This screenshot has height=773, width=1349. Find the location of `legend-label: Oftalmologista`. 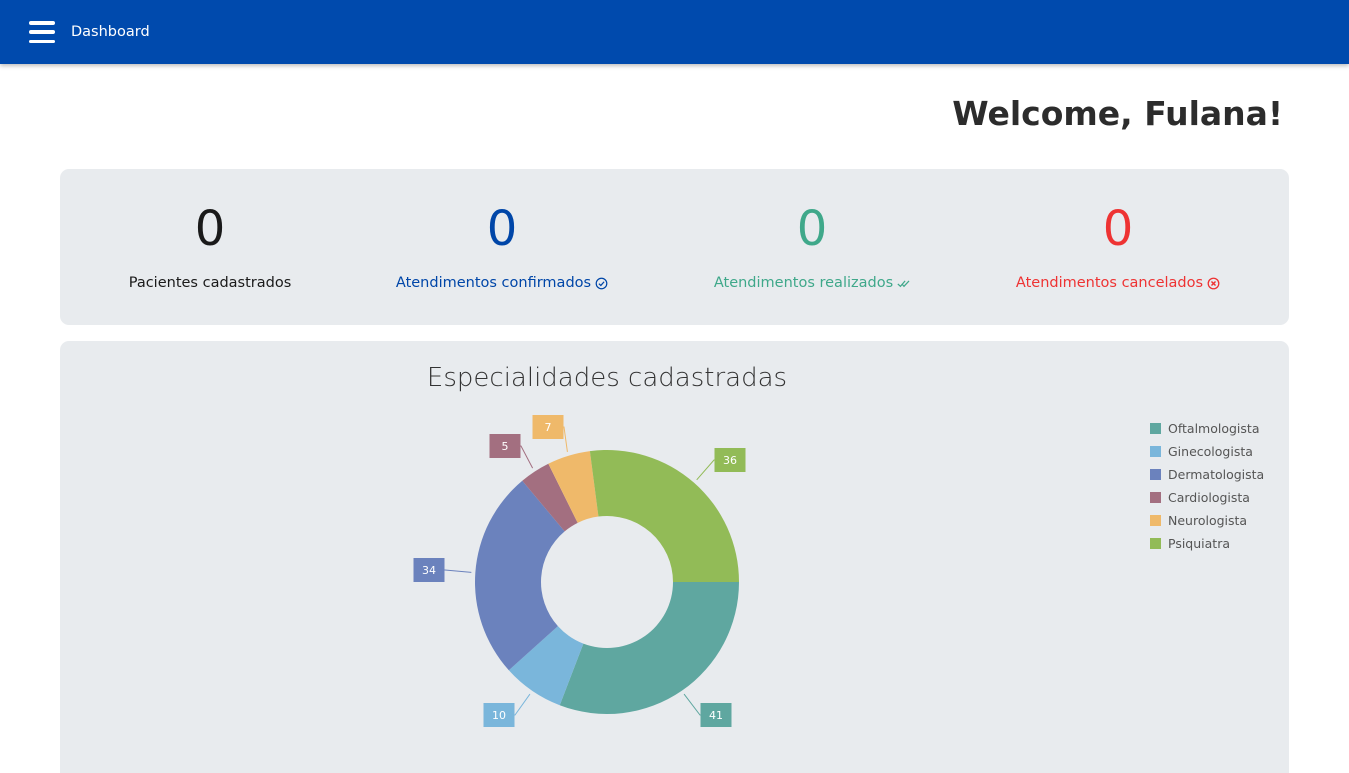

legend-label: Oftalmologista is located at coordinates (1214, 428).